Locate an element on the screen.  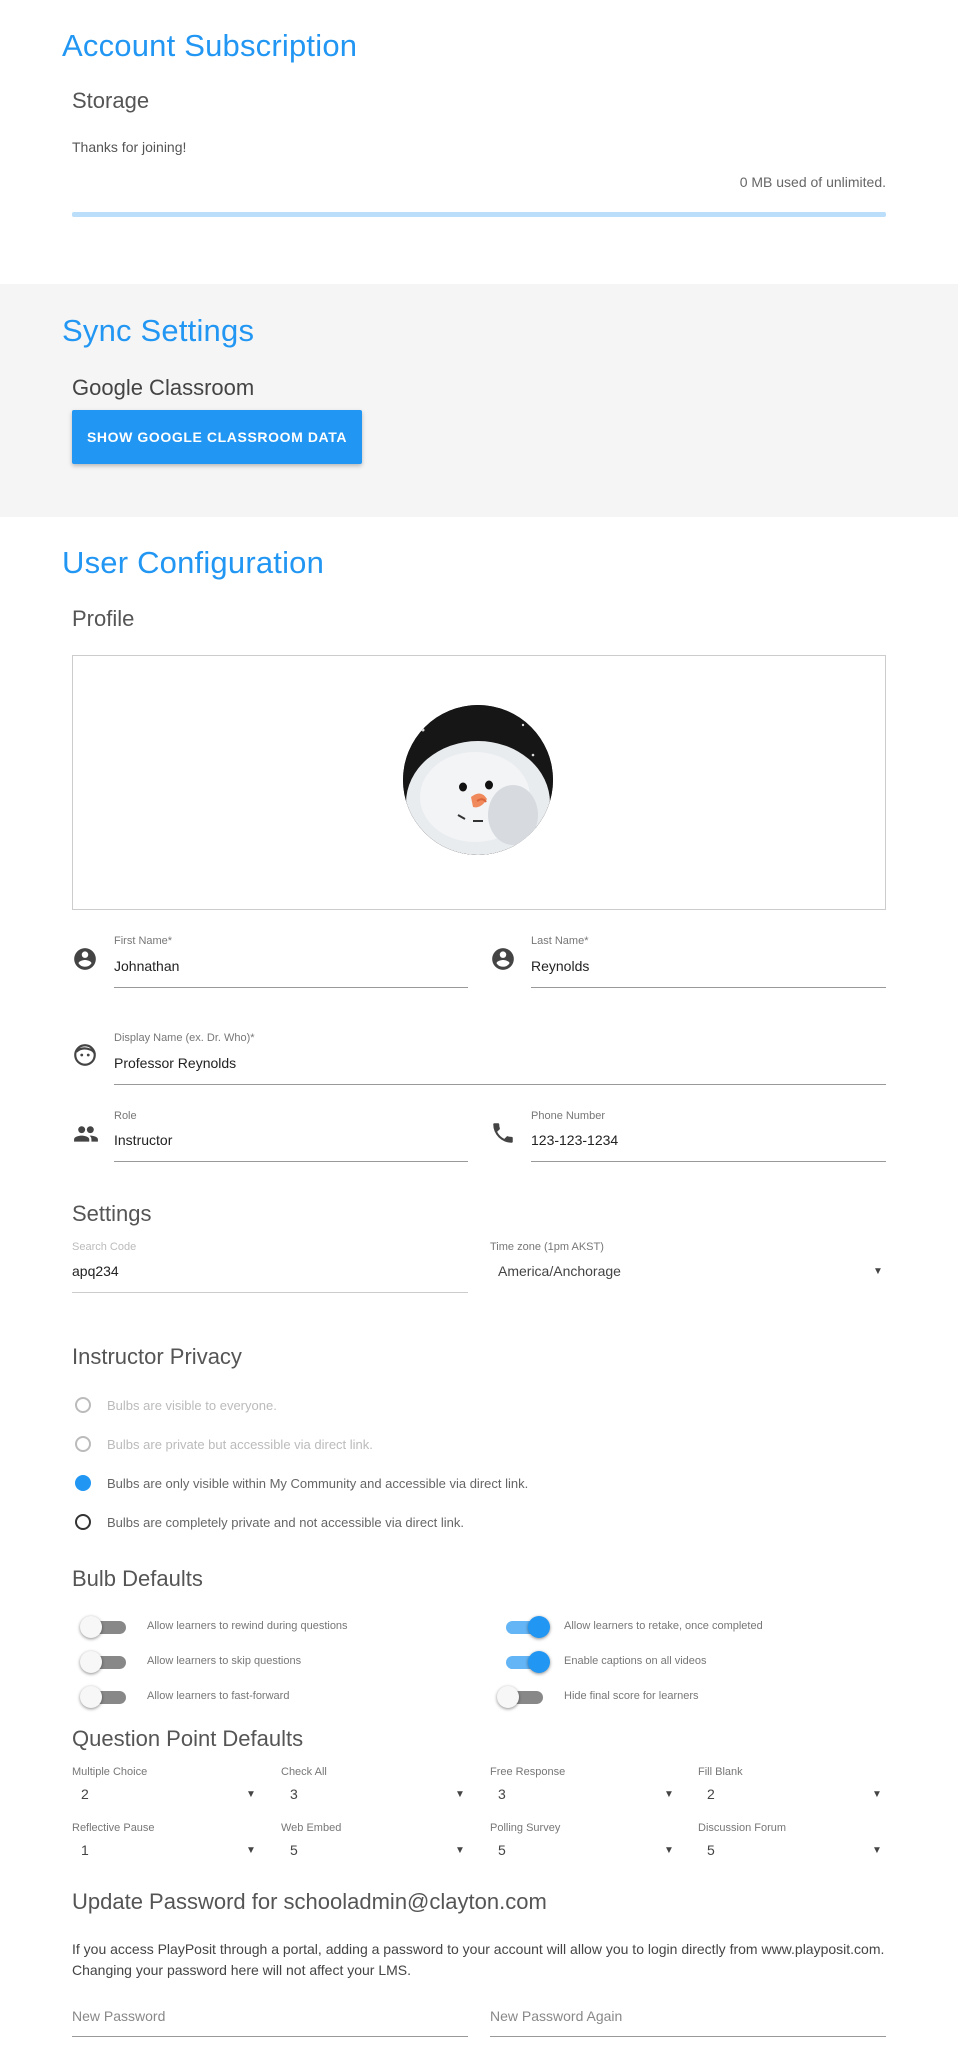
skip-questions-toggle is located at coordinates (104, 1662).